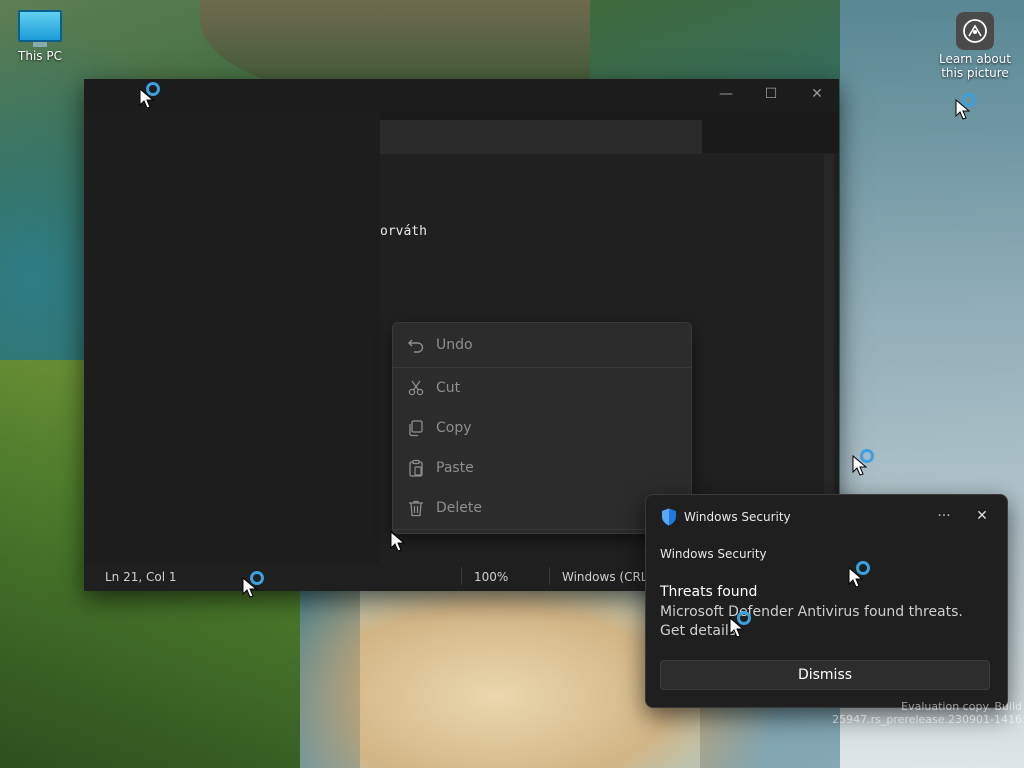  I want to click on undo-icon, so click(416, 346).